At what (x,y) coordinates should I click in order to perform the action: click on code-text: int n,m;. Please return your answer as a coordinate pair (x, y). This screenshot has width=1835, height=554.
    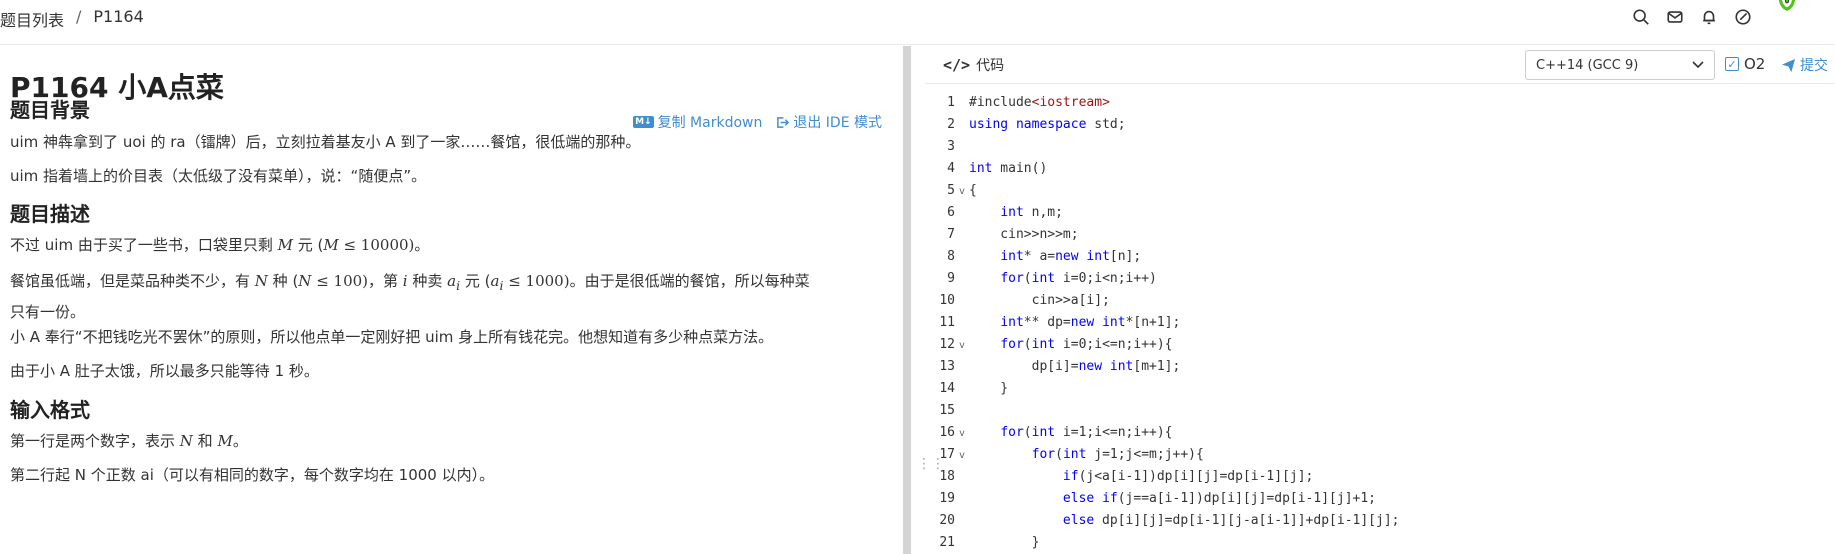
    Looking at the image, I should click on (1031, 212).